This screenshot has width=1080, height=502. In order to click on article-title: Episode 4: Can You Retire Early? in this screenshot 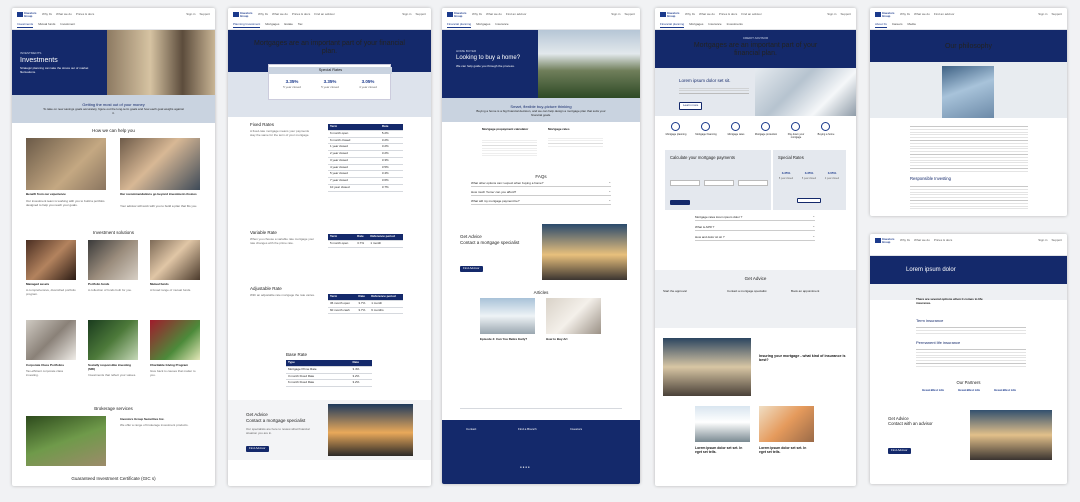, I will do `click(507, 339)`.